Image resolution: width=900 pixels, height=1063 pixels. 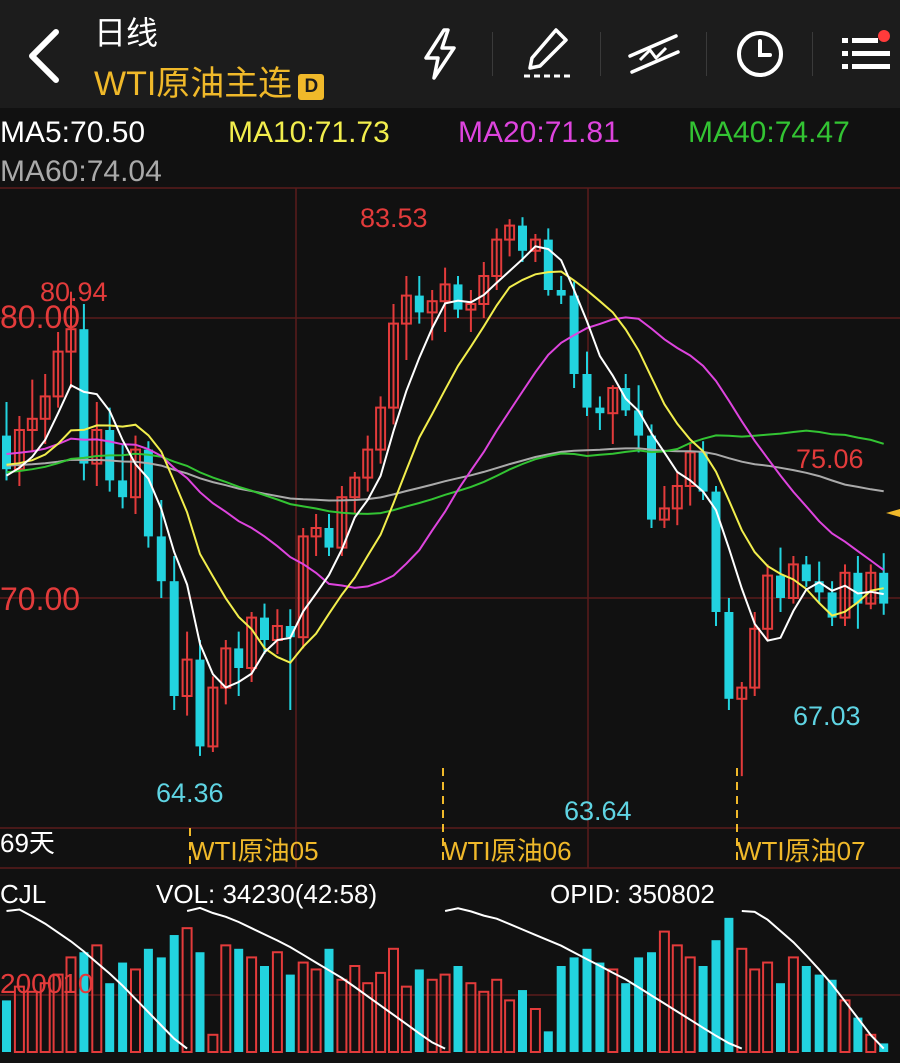 What do you see at coordinates (507, 851) in the screenshot?
I see `contract-label: WTI原油06` at bounding box center [507, 851].